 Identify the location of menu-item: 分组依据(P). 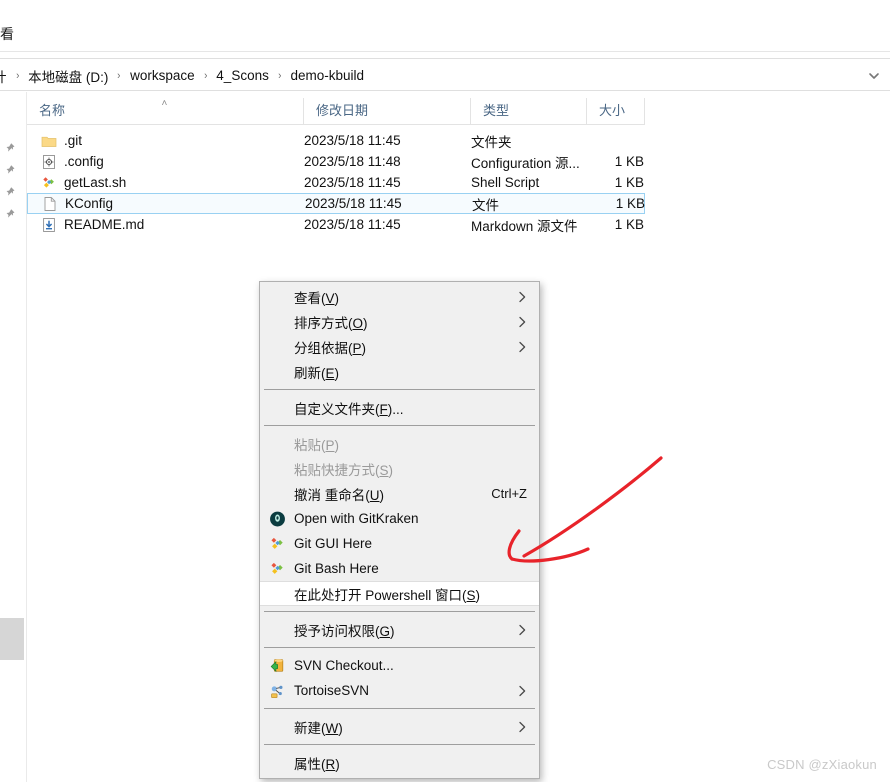
(399, 346).